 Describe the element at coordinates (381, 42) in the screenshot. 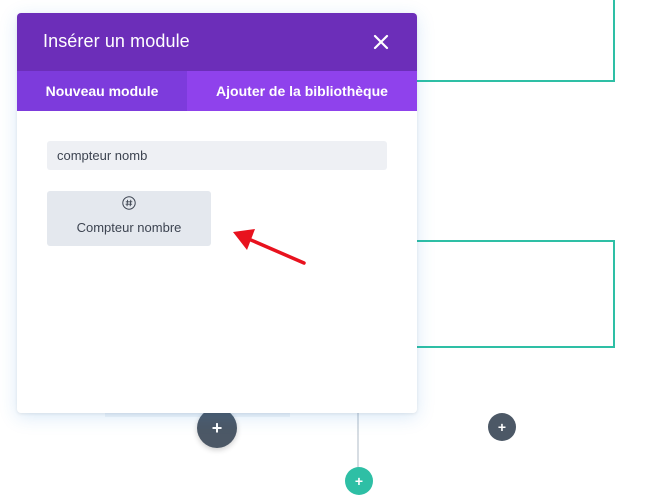

I see `close-icon` at that location.